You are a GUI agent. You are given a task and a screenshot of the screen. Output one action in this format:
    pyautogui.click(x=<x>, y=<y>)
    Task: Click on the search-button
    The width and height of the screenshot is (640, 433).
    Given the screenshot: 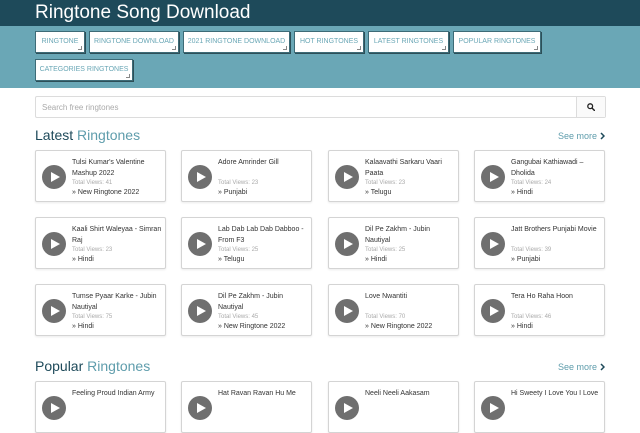 What is the action you would take?
    pyautogui.click(x=590, y=107)
    